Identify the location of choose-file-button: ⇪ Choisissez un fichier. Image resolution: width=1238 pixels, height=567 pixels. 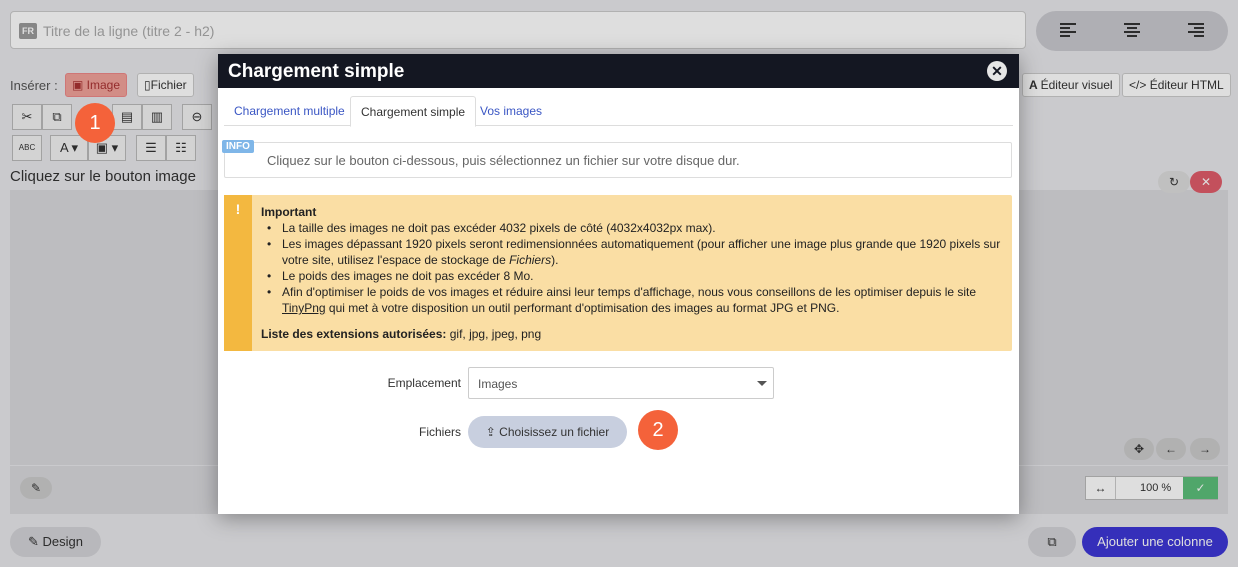
(547, 432).